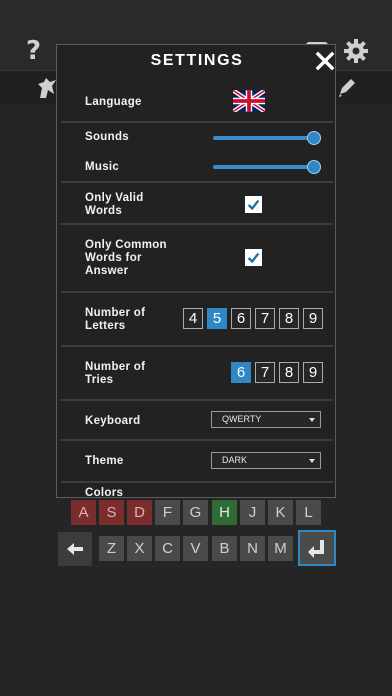 The image size is (392, 696). What do you see at coordinates (126, 258) in the screenshot?
I see `only-common-words-label: Only Common Words for Answer` at bounding box center [126, 258].